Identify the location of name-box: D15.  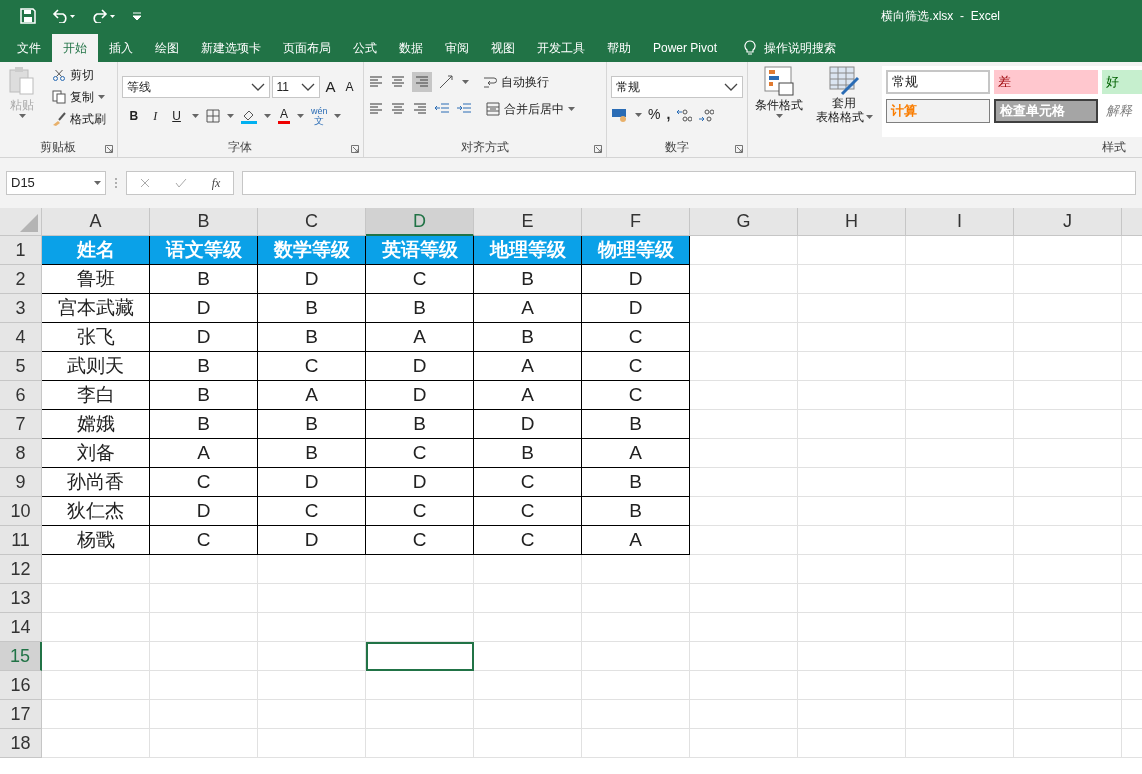
(56, 183).